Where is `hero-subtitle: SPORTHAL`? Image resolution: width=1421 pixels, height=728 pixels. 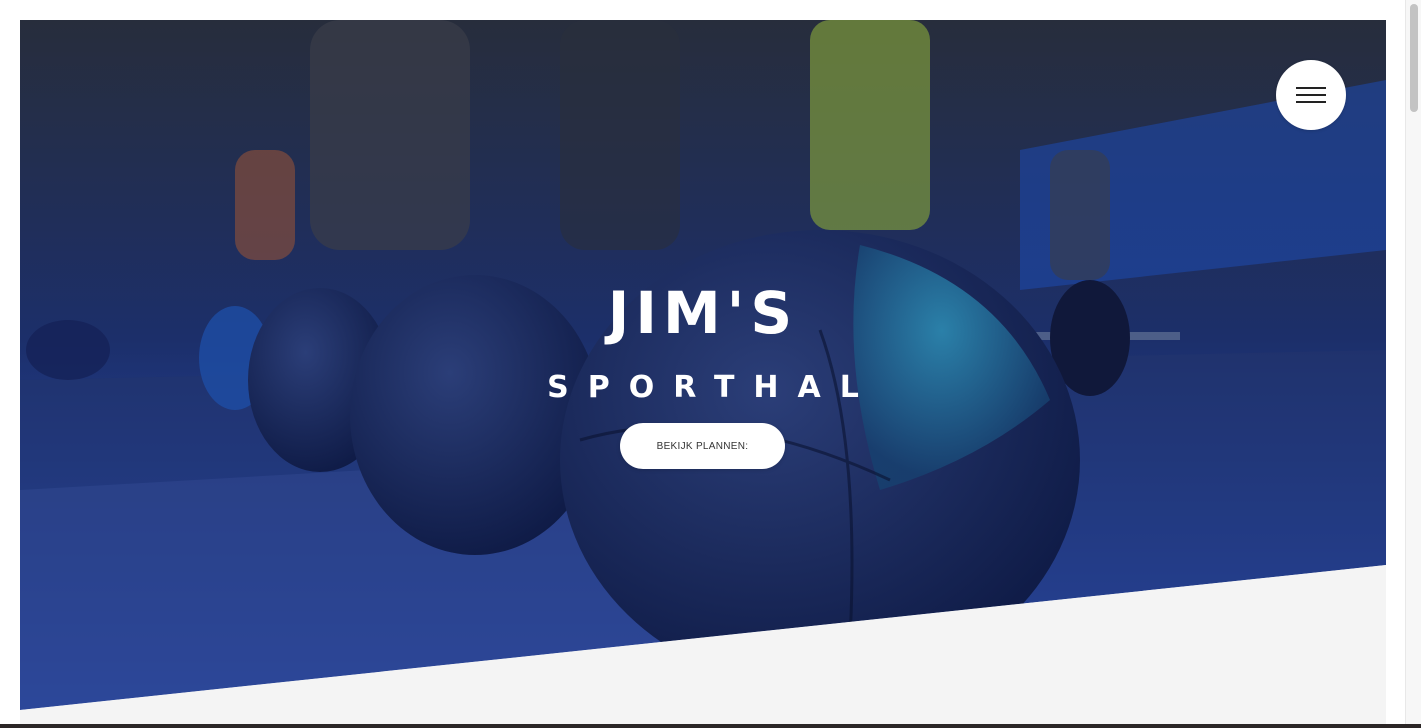 hero-subtitle: SPORTHAL is located at coordinates (712, 387).